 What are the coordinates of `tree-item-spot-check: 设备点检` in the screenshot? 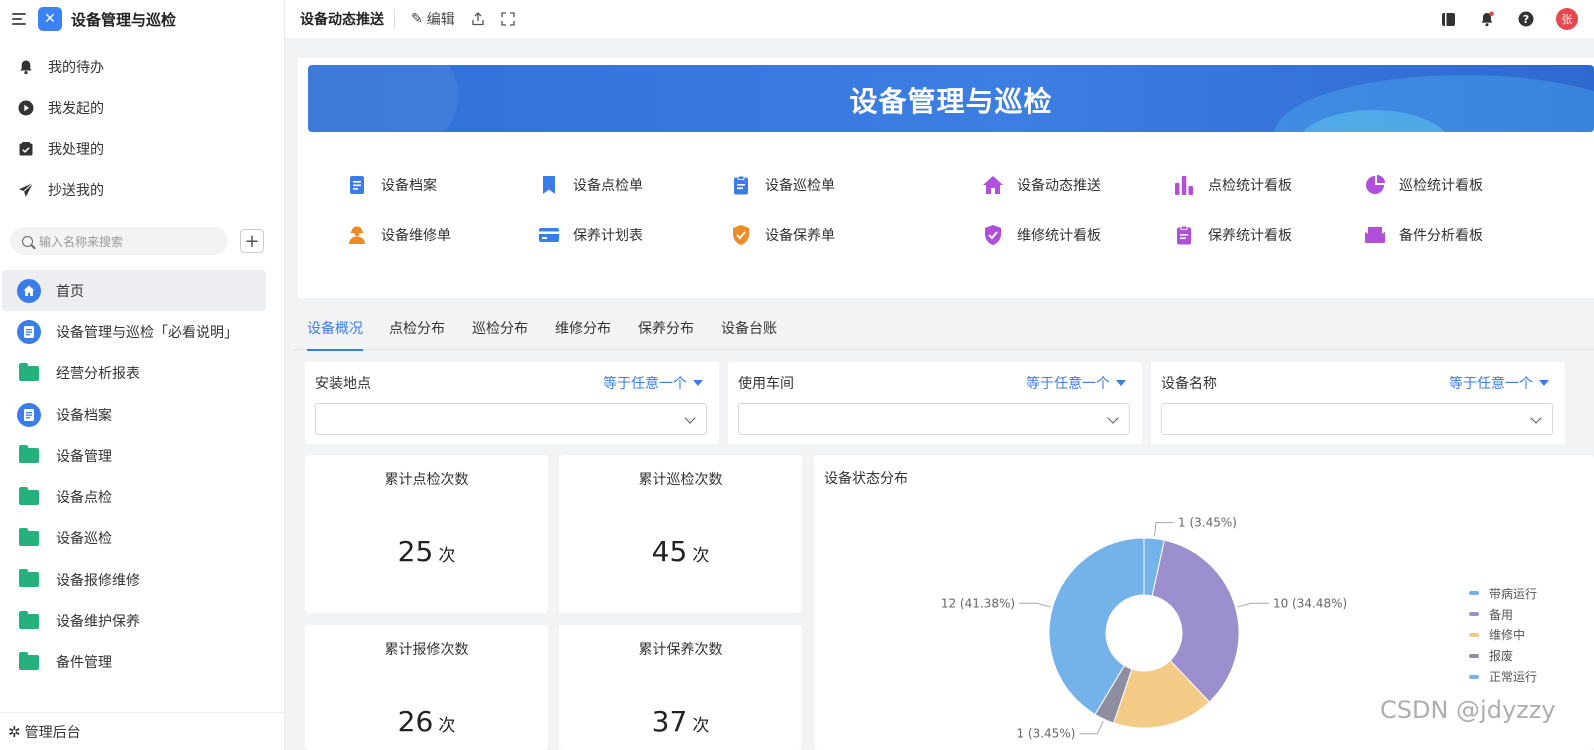 It's located at (134, 496).